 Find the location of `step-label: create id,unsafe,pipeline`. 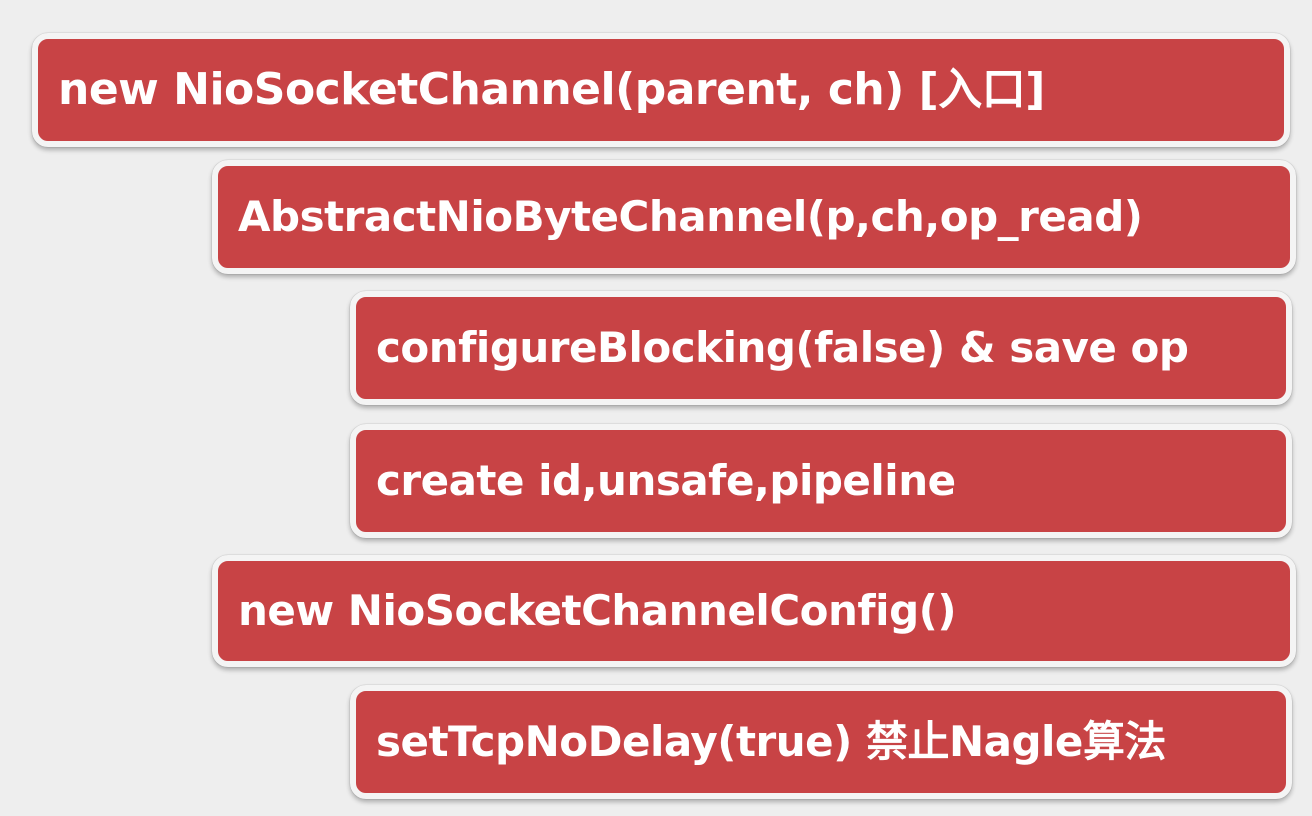

step-label: create id,unsafe,pipeline is located at coordinates (666, 480).